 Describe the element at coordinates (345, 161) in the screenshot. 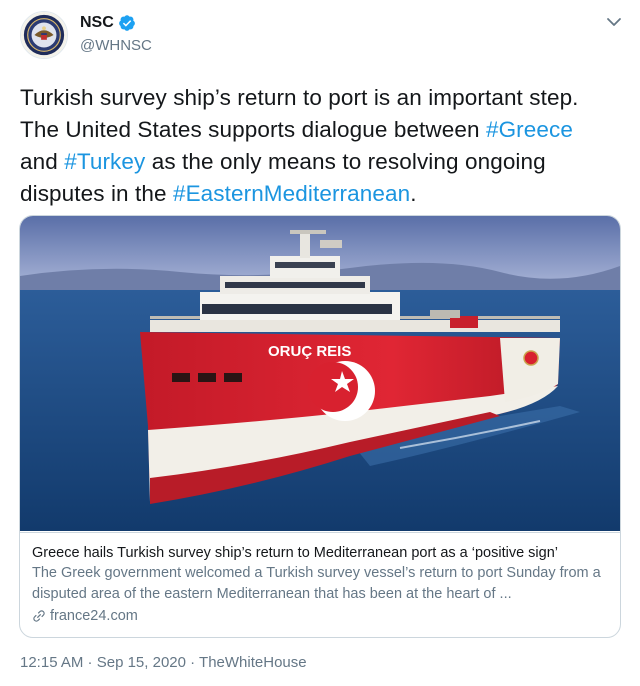

I see `tweet-text-span: as the only means to resolving ongoing` at that location.